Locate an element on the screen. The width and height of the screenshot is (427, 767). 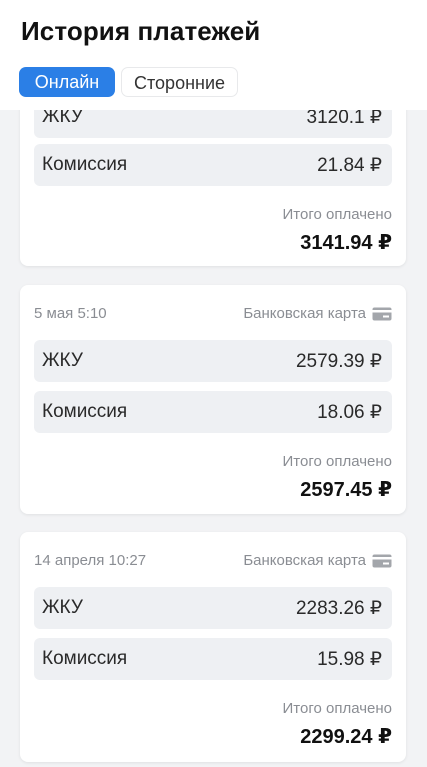
line-item-amount: 2579.39 ₽ is located at coordinates (338, 361).